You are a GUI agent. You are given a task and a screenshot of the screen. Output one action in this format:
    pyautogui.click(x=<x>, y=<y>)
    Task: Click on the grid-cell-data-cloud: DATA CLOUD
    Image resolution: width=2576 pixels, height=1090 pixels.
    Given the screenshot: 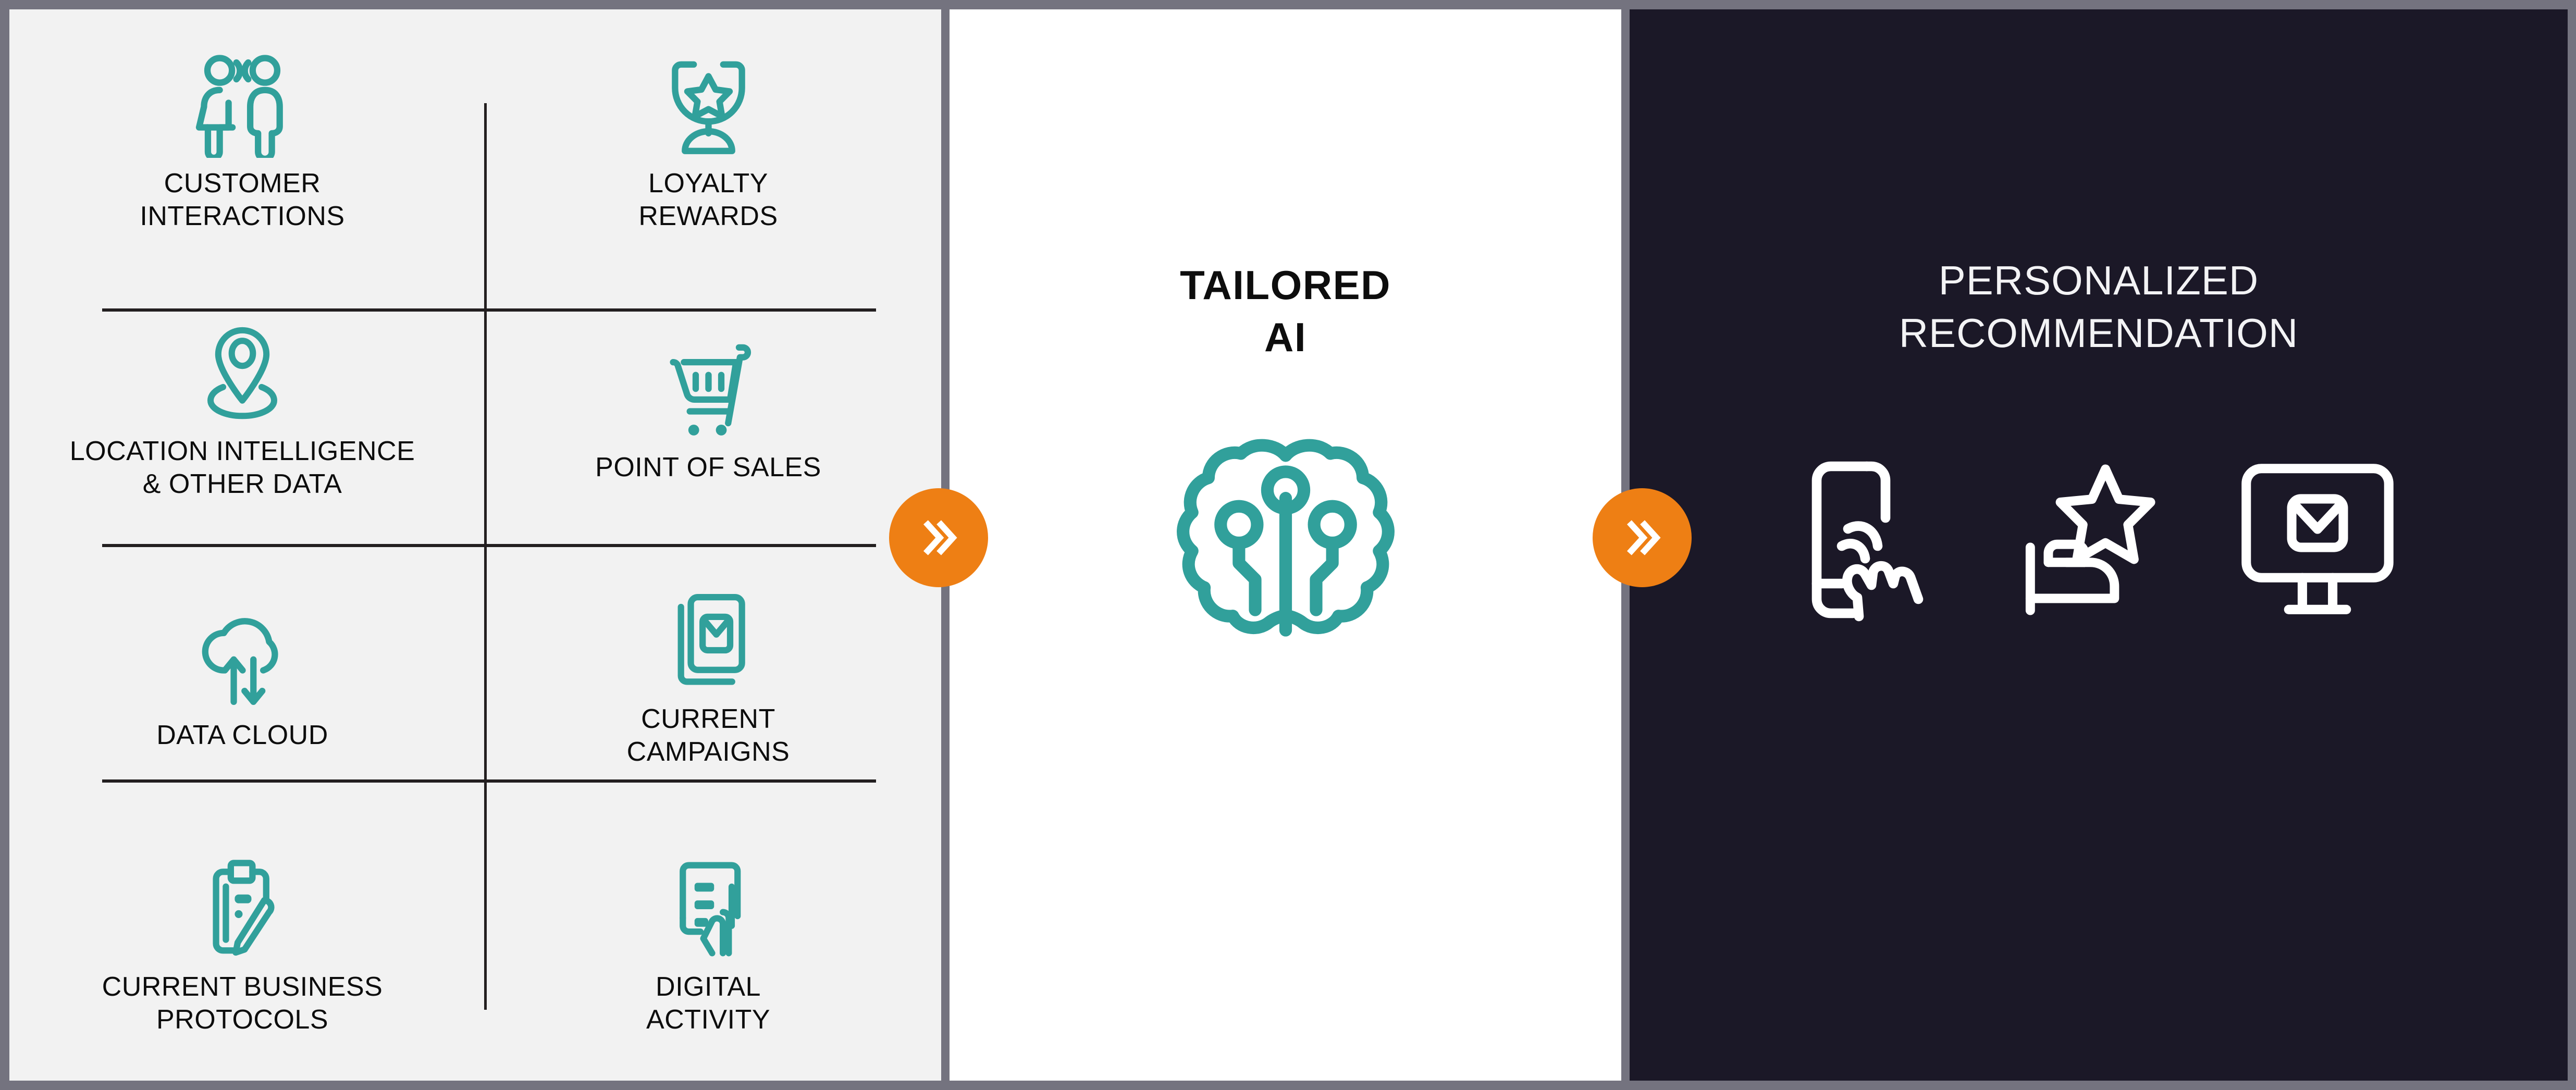 What is the action you would take?
    pyautogui.click(x=242, y=679)
    